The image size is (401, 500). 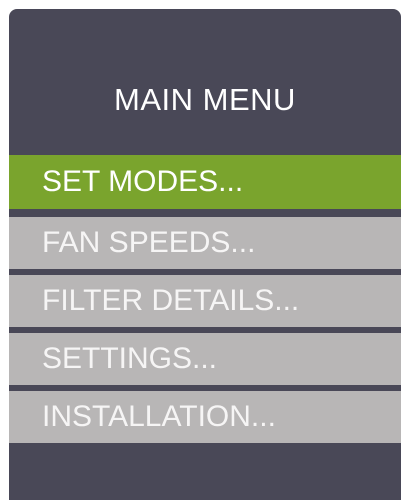 I want to click on menu-title: MAIN MENU, so click(x=205, y=99).